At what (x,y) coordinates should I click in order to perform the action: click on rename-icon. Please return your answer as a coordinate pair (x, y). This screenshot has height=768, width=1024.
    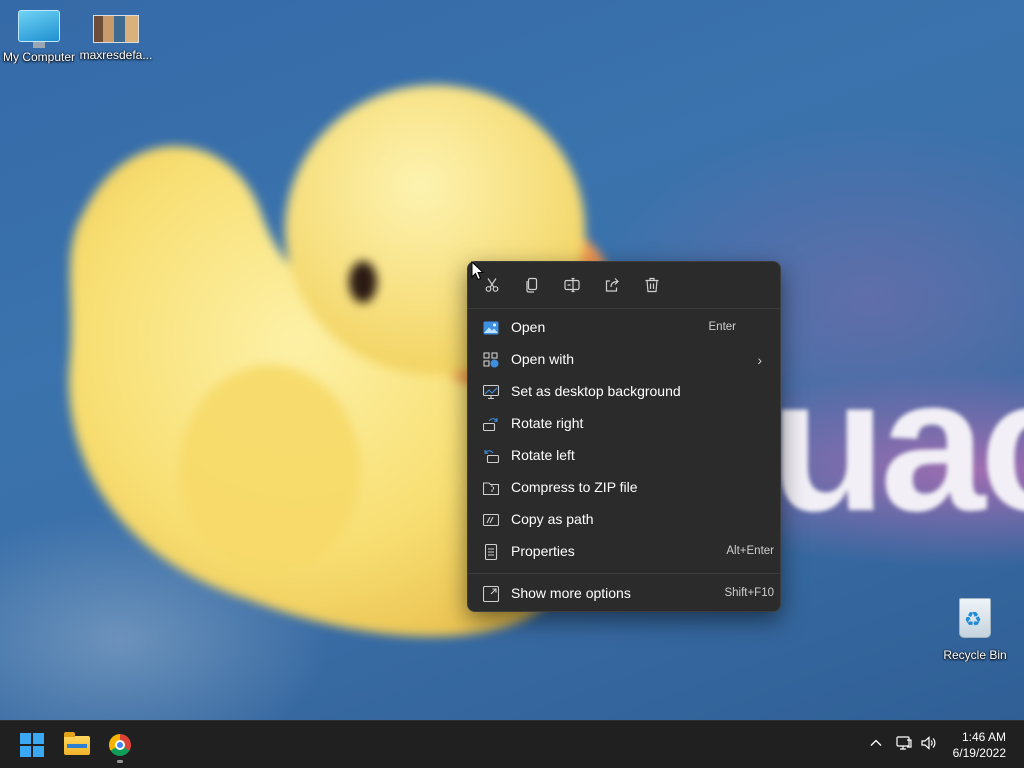
    Looking at the image, I should click on (572, 285).